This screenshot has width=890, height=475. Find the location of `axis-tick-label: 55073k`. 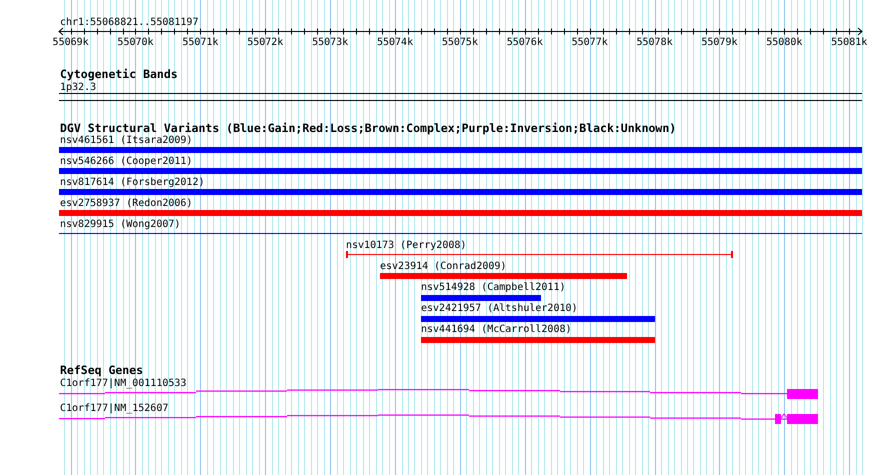

axis-tick-label: 55073k is located at coordinates (330, 42).